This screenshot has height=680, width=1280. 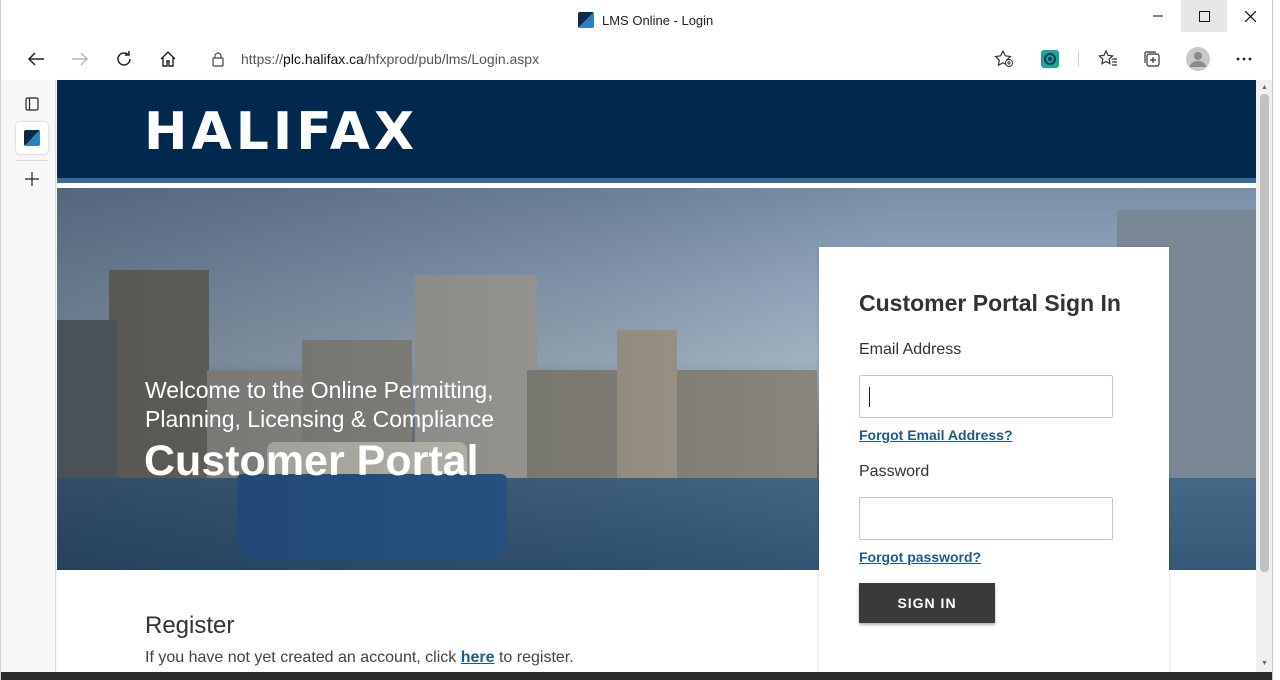 I want to click on page-scrollbar: ▲ ▼, so click(x=1264, y=376).